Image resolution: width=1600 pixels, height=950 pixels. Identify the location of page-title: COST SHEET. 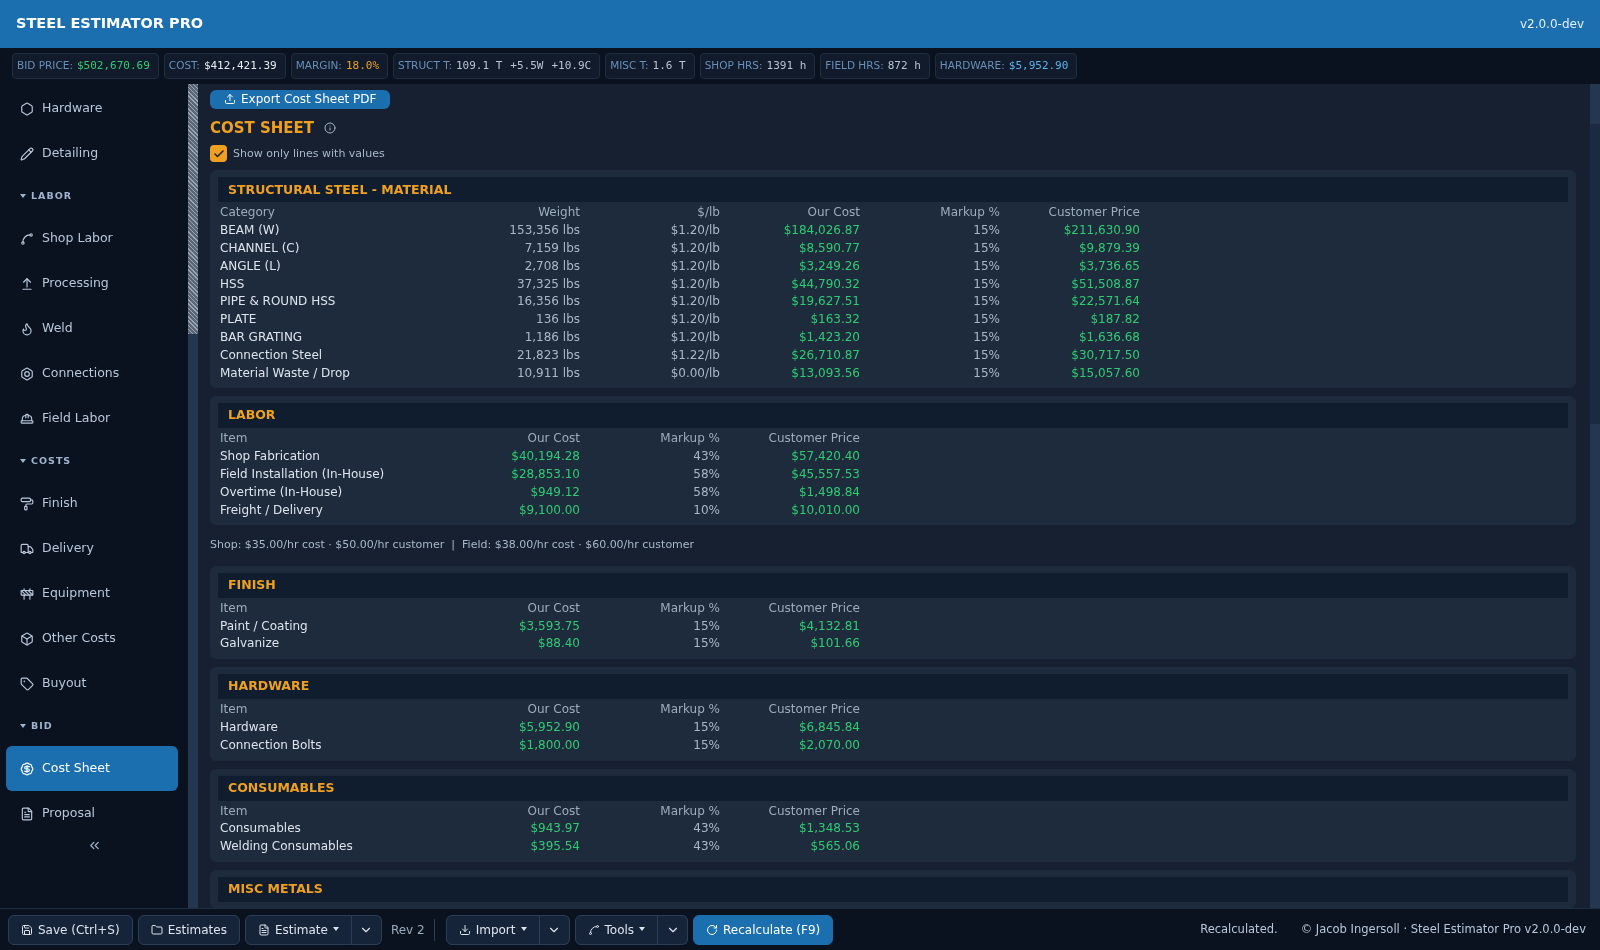
(262, 128).